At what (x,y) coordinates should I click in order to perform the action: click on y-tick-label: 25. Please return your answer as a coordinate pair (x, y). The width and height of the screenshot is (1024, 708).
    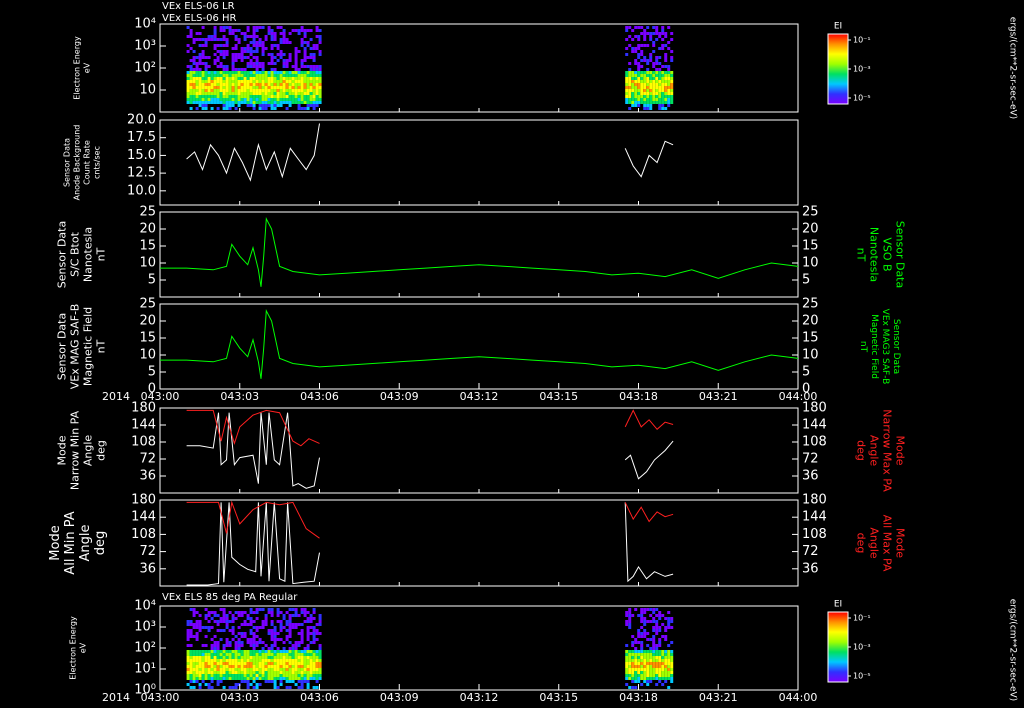
    Looking at the image, I should click on (147, 212).